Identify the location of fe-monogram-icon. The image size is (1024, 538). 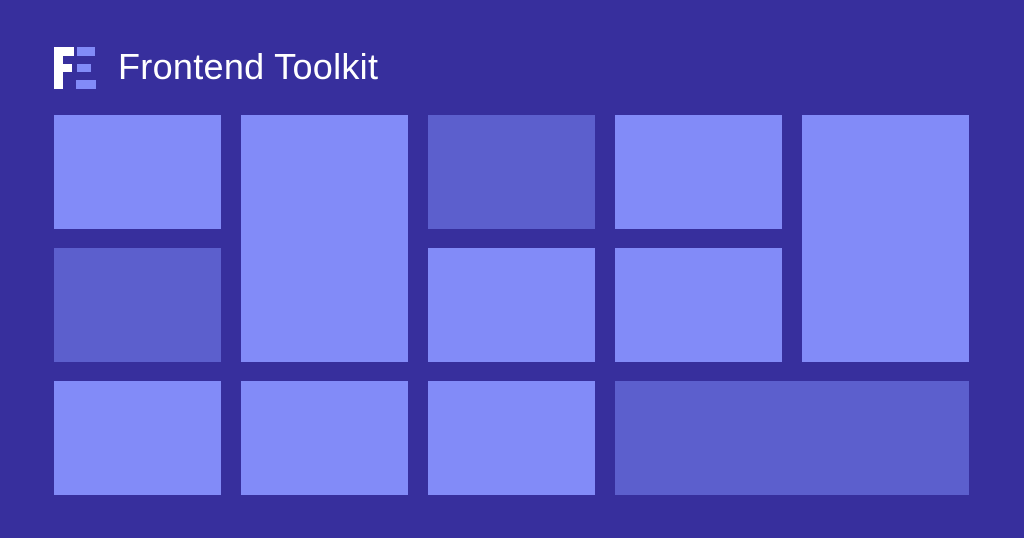
(75, 68).